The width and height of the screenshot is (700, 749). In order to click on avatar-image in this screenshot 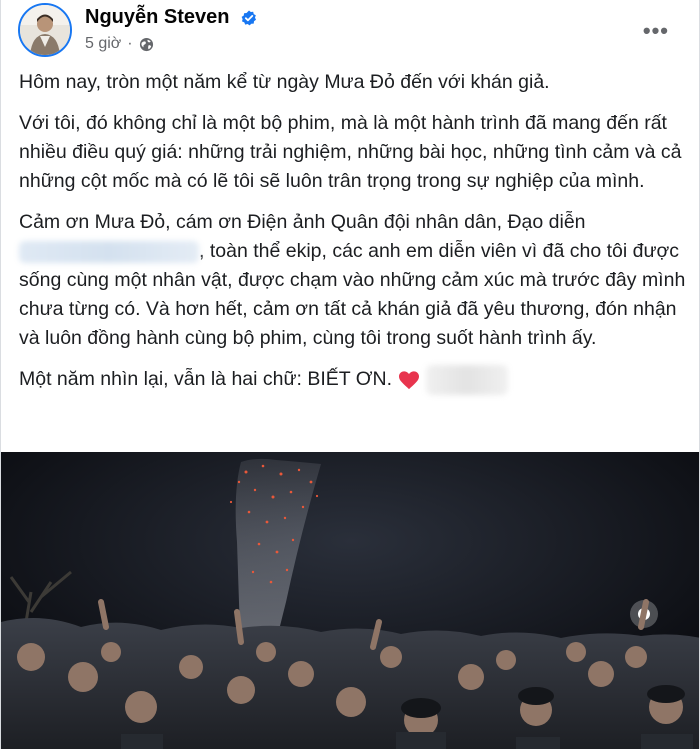, I will do `click(45, 30)`.